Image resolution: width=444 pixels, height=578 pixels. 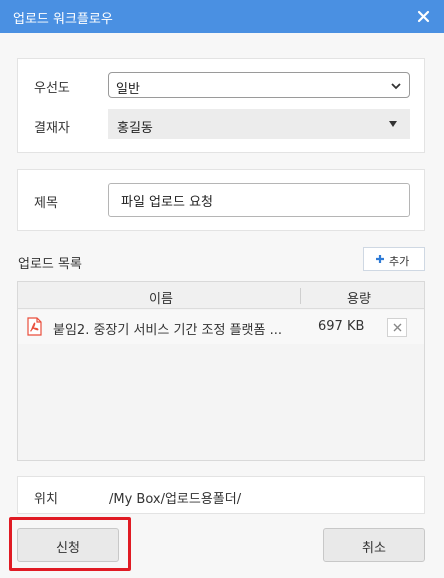 What do you see at coordinates (259, 85) in the screenshot?
I see `priority-select: 일반` at bounding box center [259, 85].